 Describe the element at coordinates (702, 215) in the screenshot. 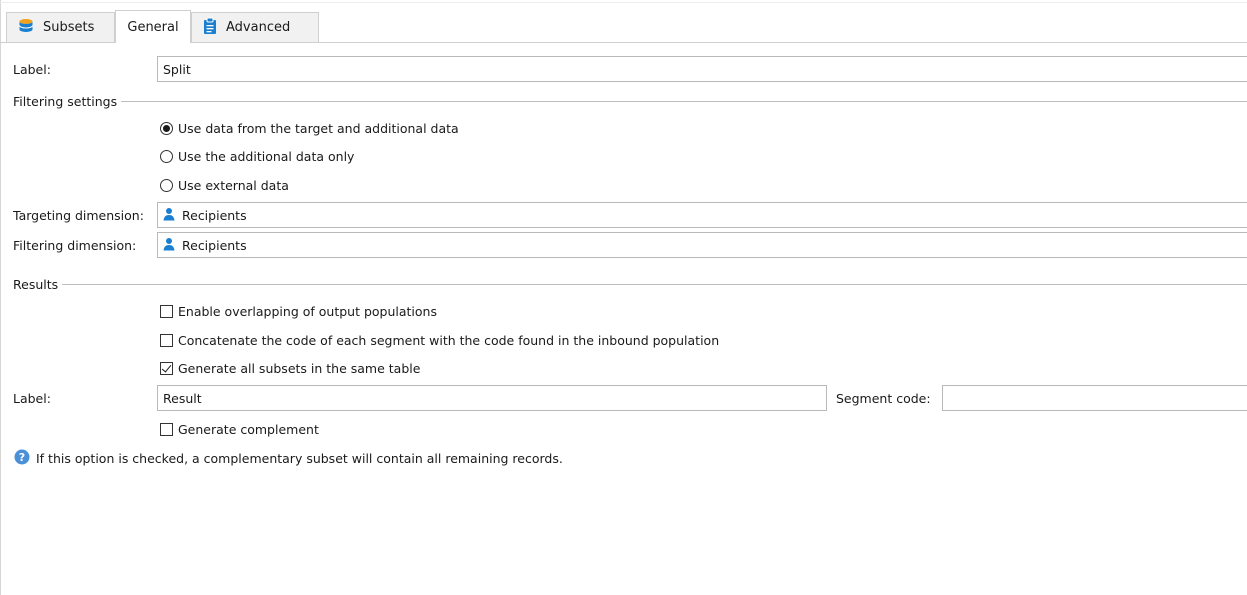

I see `targeting-dimension-field: Recipients` at that location.